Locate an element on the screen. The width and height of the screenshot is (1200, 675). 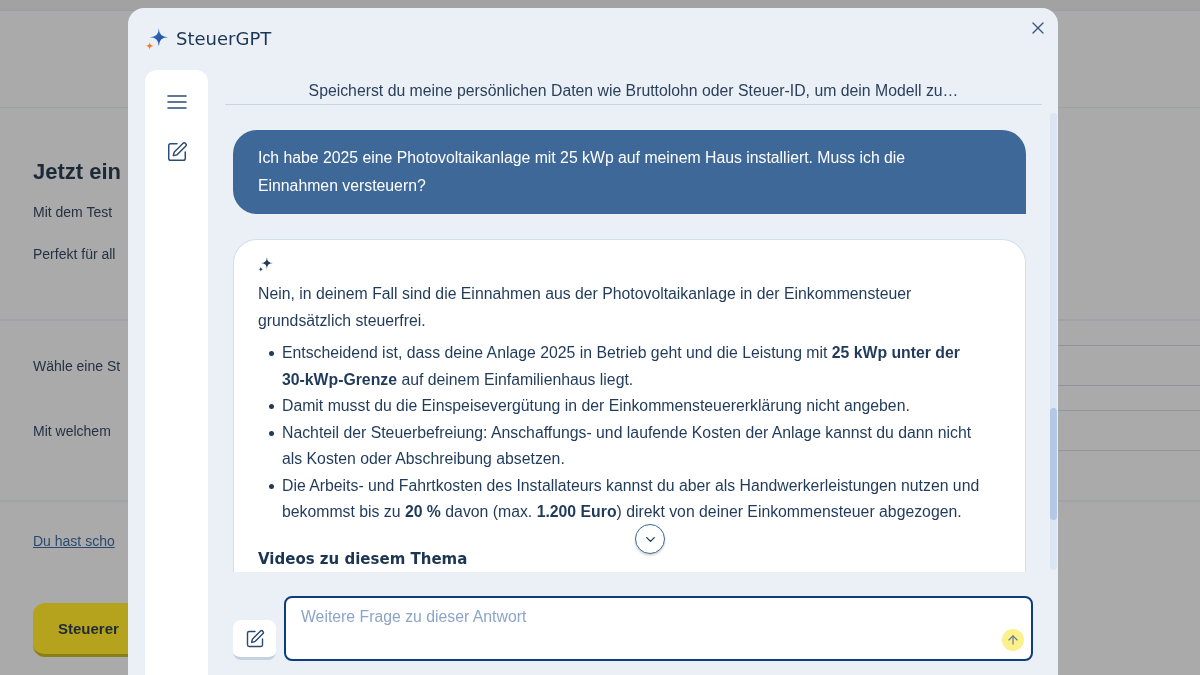
form-label: Wähle eine St is located at coordinates (77, 366).